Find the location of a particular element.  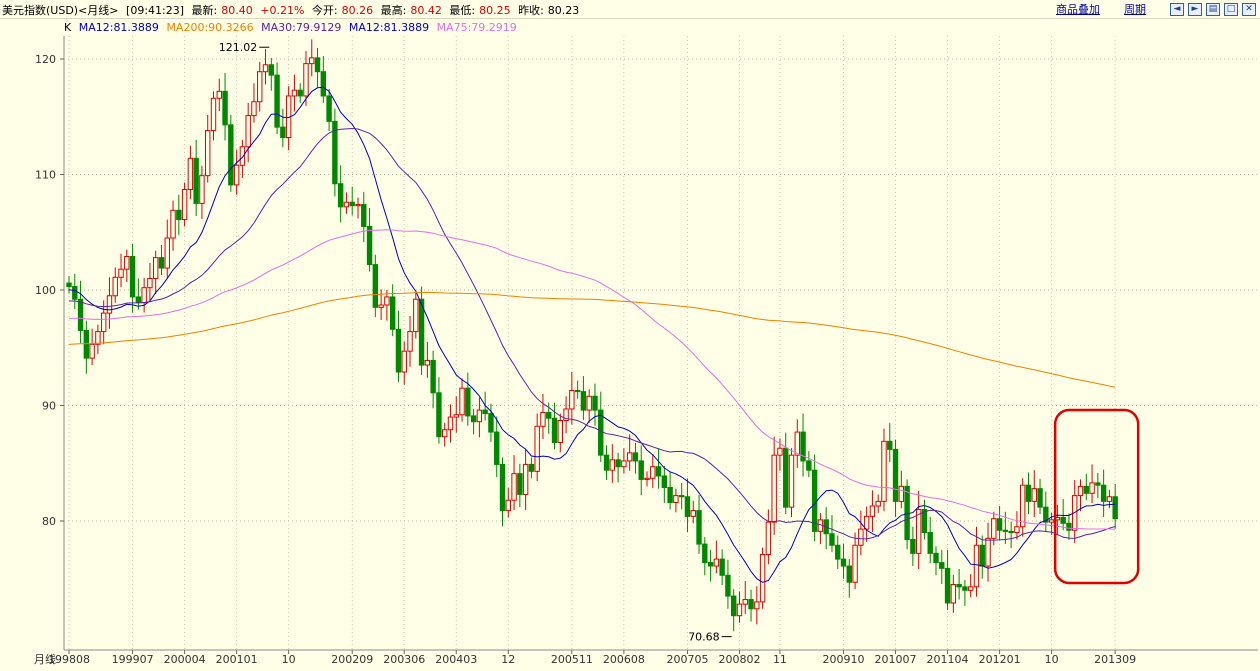

x-tick-label: 200004 is located at coordinates (185, 659).